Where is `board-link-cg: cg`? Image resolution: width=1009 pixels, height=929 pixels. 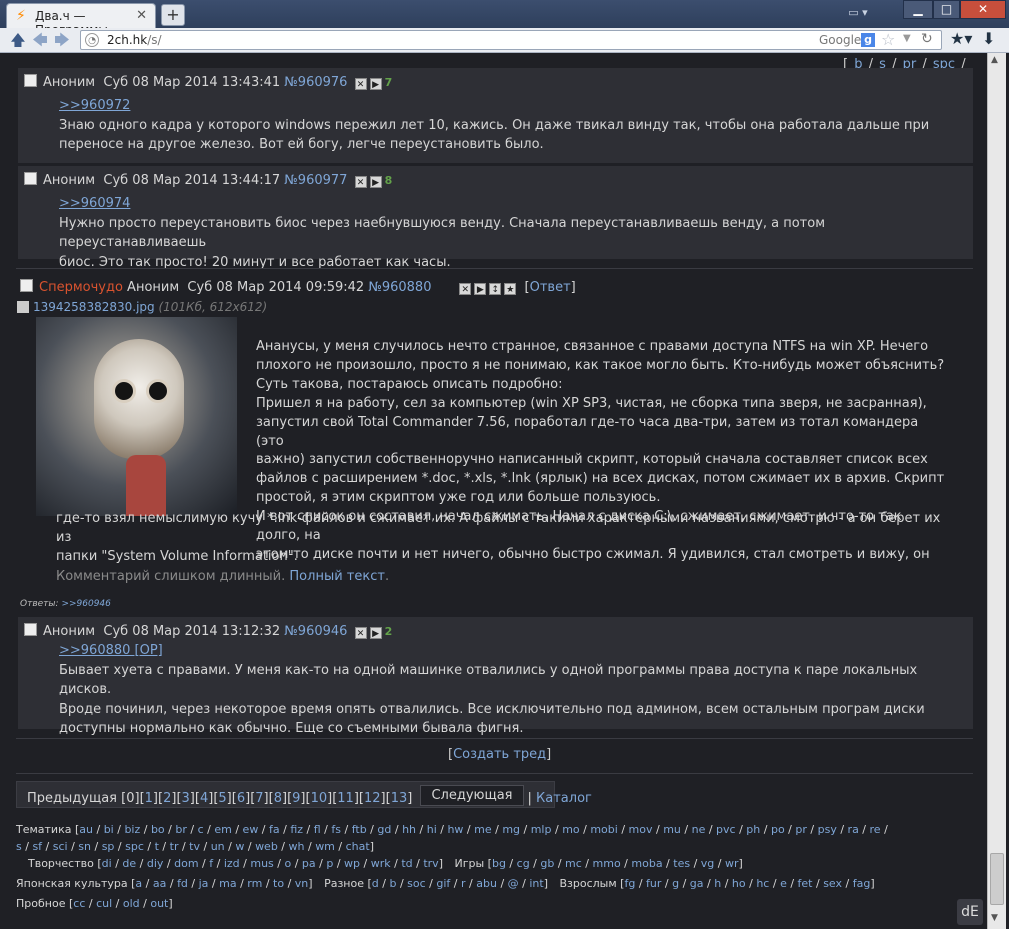 board-link-cg: cg is located at coordinates (523, 863).